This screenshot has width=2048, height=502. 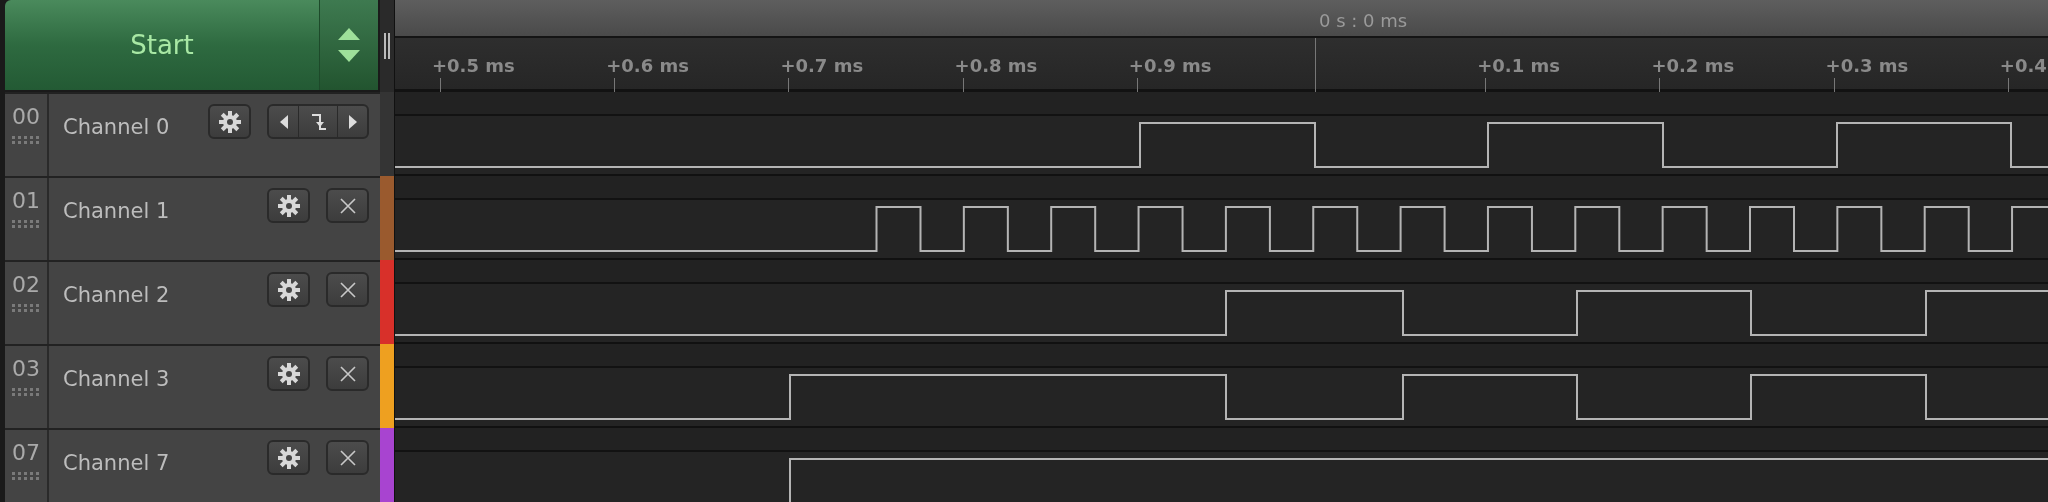 What do you see at coordinates (1170, 66) in the screenshot?
I see `time-tick-label: +0.9 ms` at bounding box center [1170, 66].